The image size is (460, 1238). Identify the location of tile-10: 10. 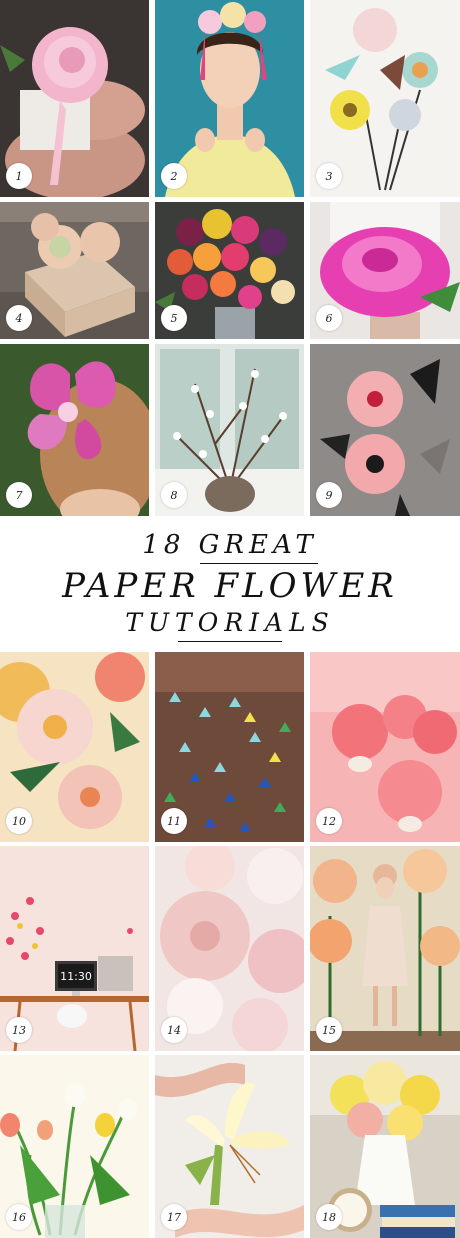
(74, 747).